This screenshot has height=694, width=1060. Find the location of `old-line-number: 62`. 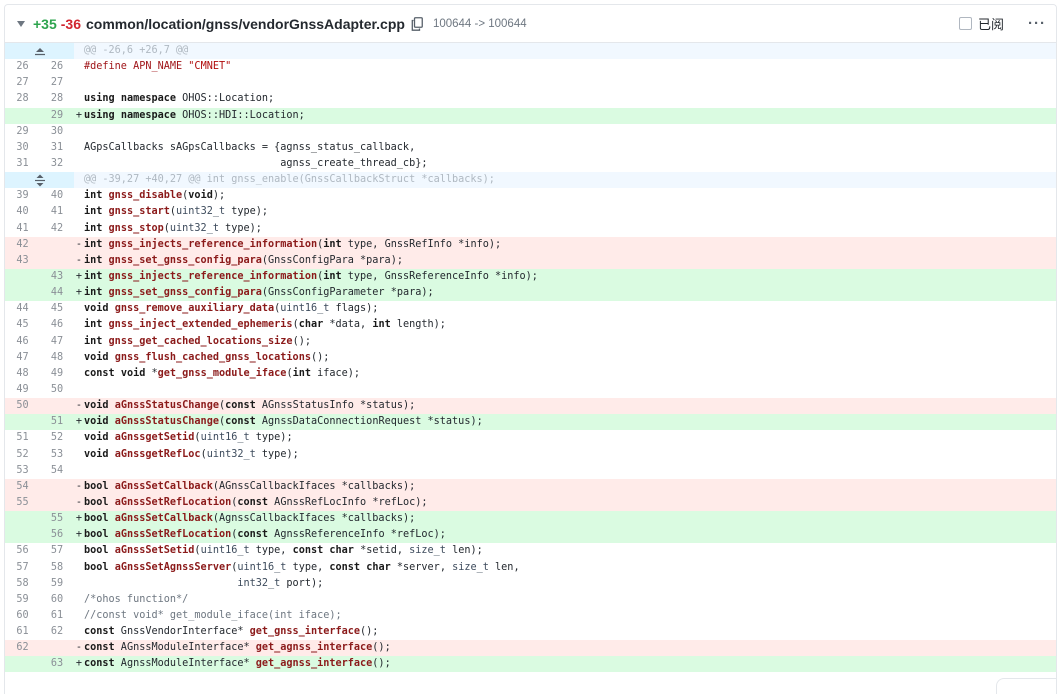

old-line-number: 62 is located at coordinates (22, 648).